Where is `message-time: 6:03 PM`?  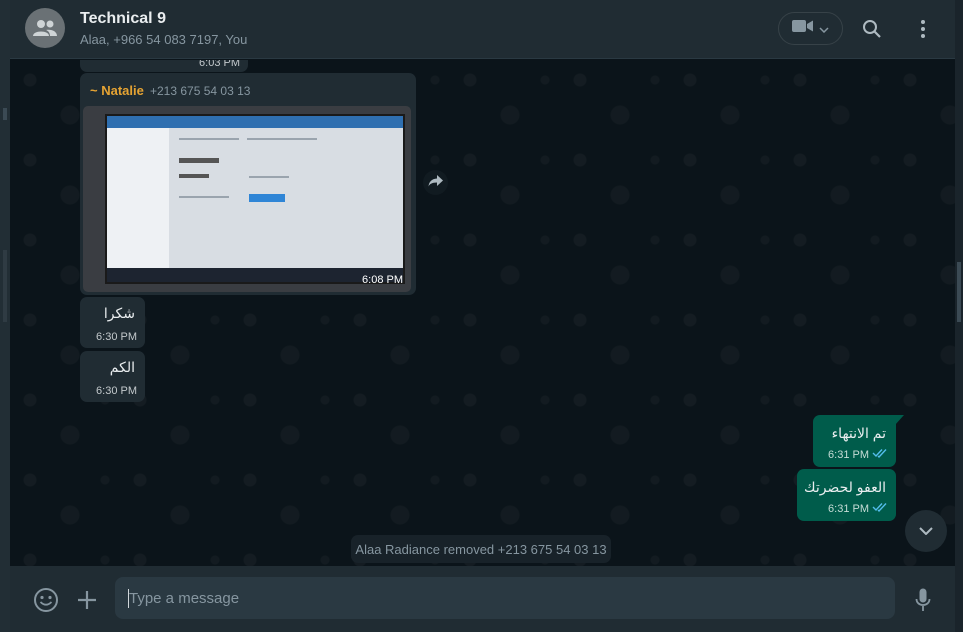 message-time: 6:03 PM is located at coordinates (219, 64).